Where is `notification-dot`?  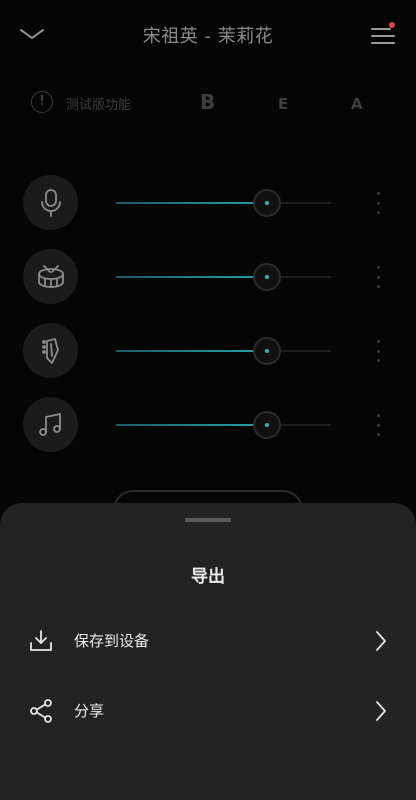
notification-dot is located at coordinates (392, 25).